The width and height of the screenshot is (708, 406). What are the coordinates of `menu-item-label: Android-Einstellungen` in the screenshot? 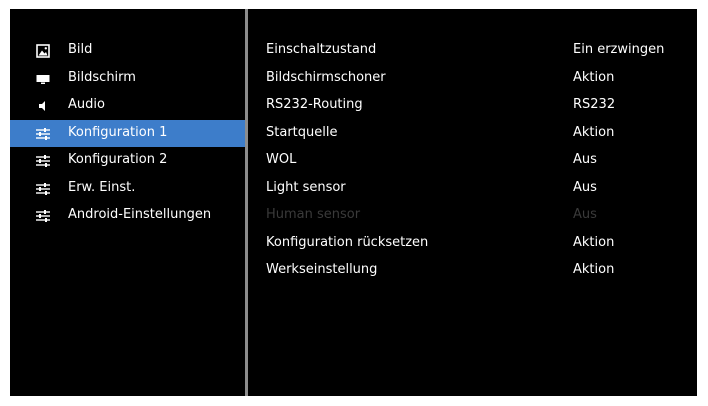 It's located at (140, 214).